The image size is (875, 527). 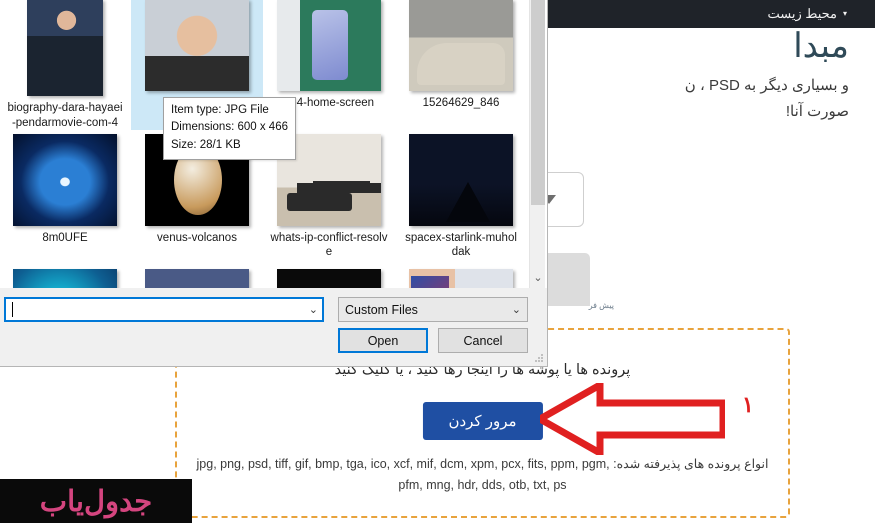 I want to click on preset-label: پیش فر, so click(x=601, y=305).